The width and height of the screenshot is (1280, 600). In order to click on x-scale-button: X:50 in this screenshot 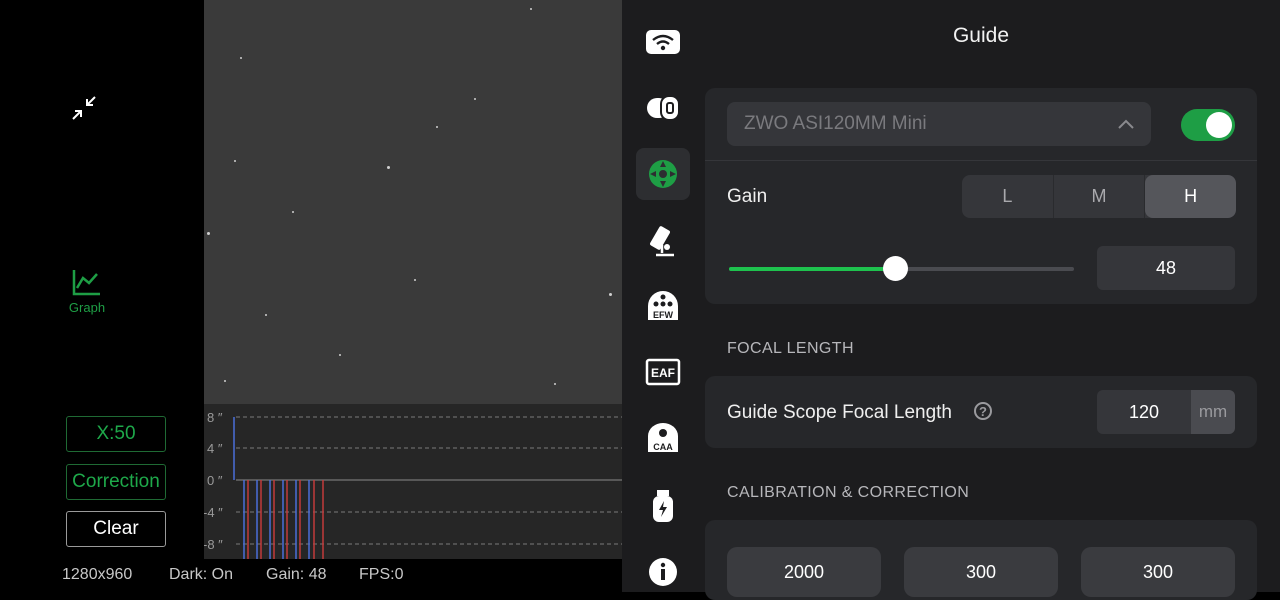, I will do `click(116, 434)`.